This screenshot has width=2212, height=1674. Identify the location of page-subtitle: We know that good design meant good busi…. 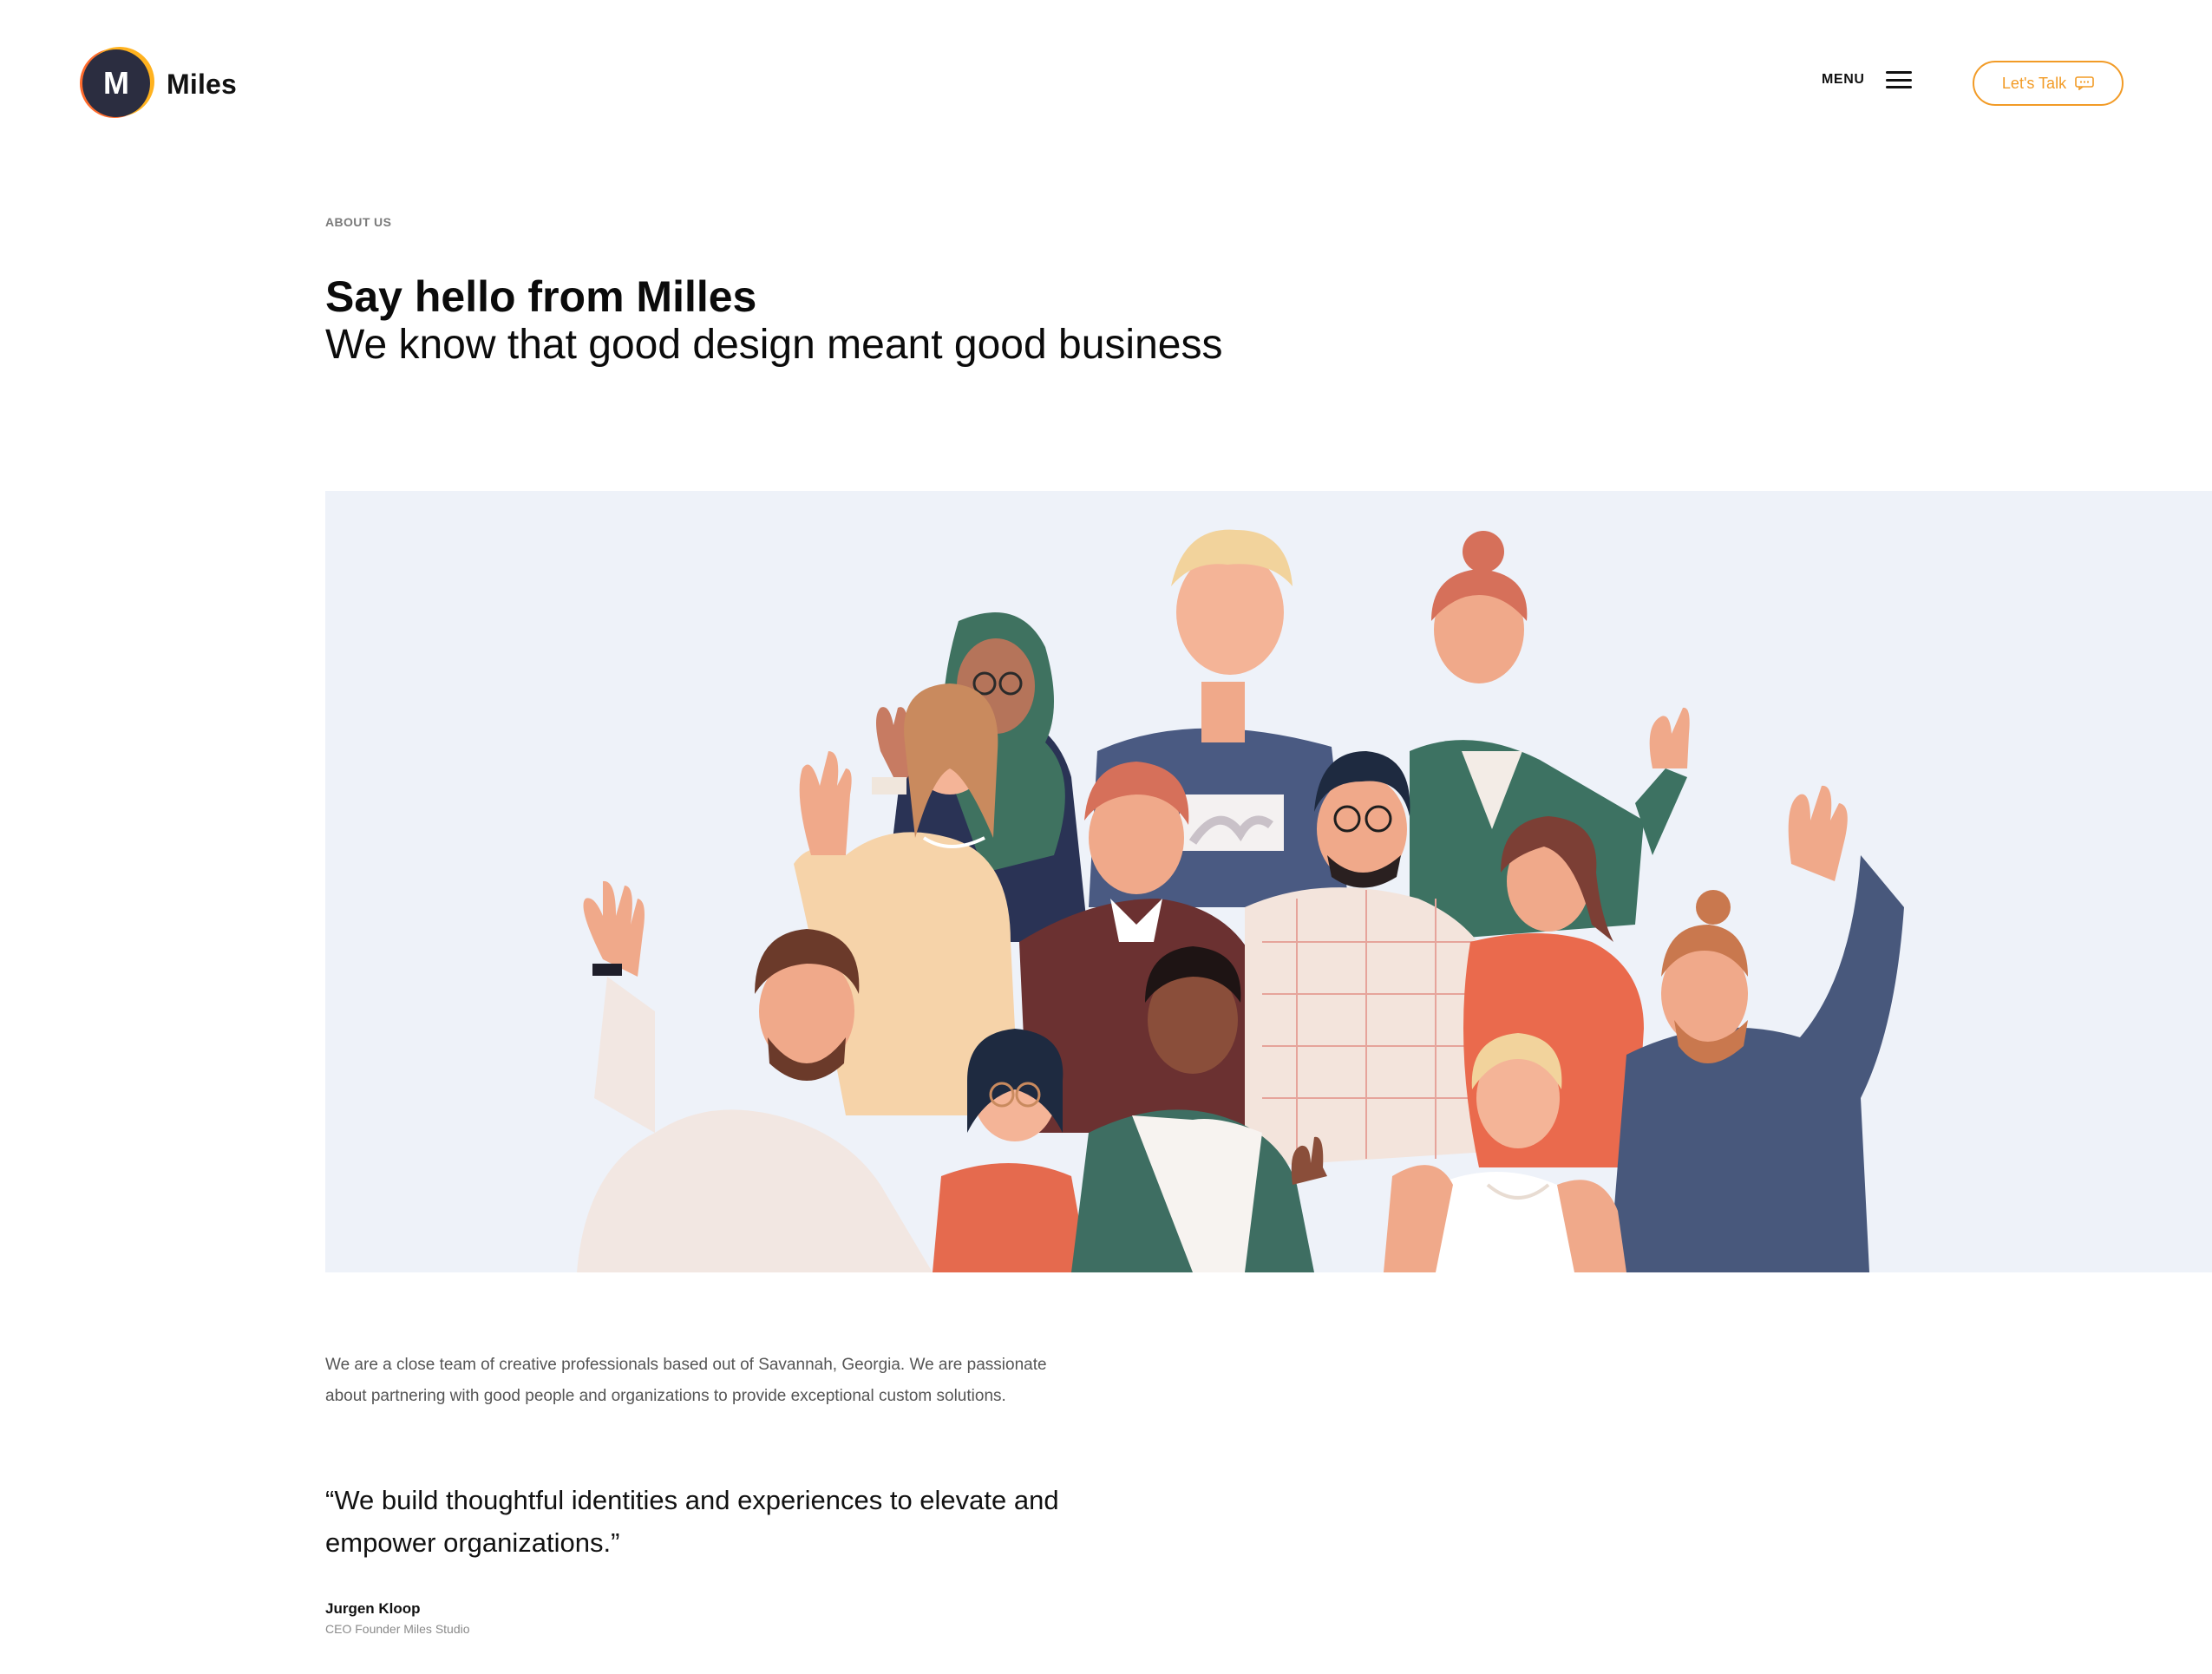
(774, 345).